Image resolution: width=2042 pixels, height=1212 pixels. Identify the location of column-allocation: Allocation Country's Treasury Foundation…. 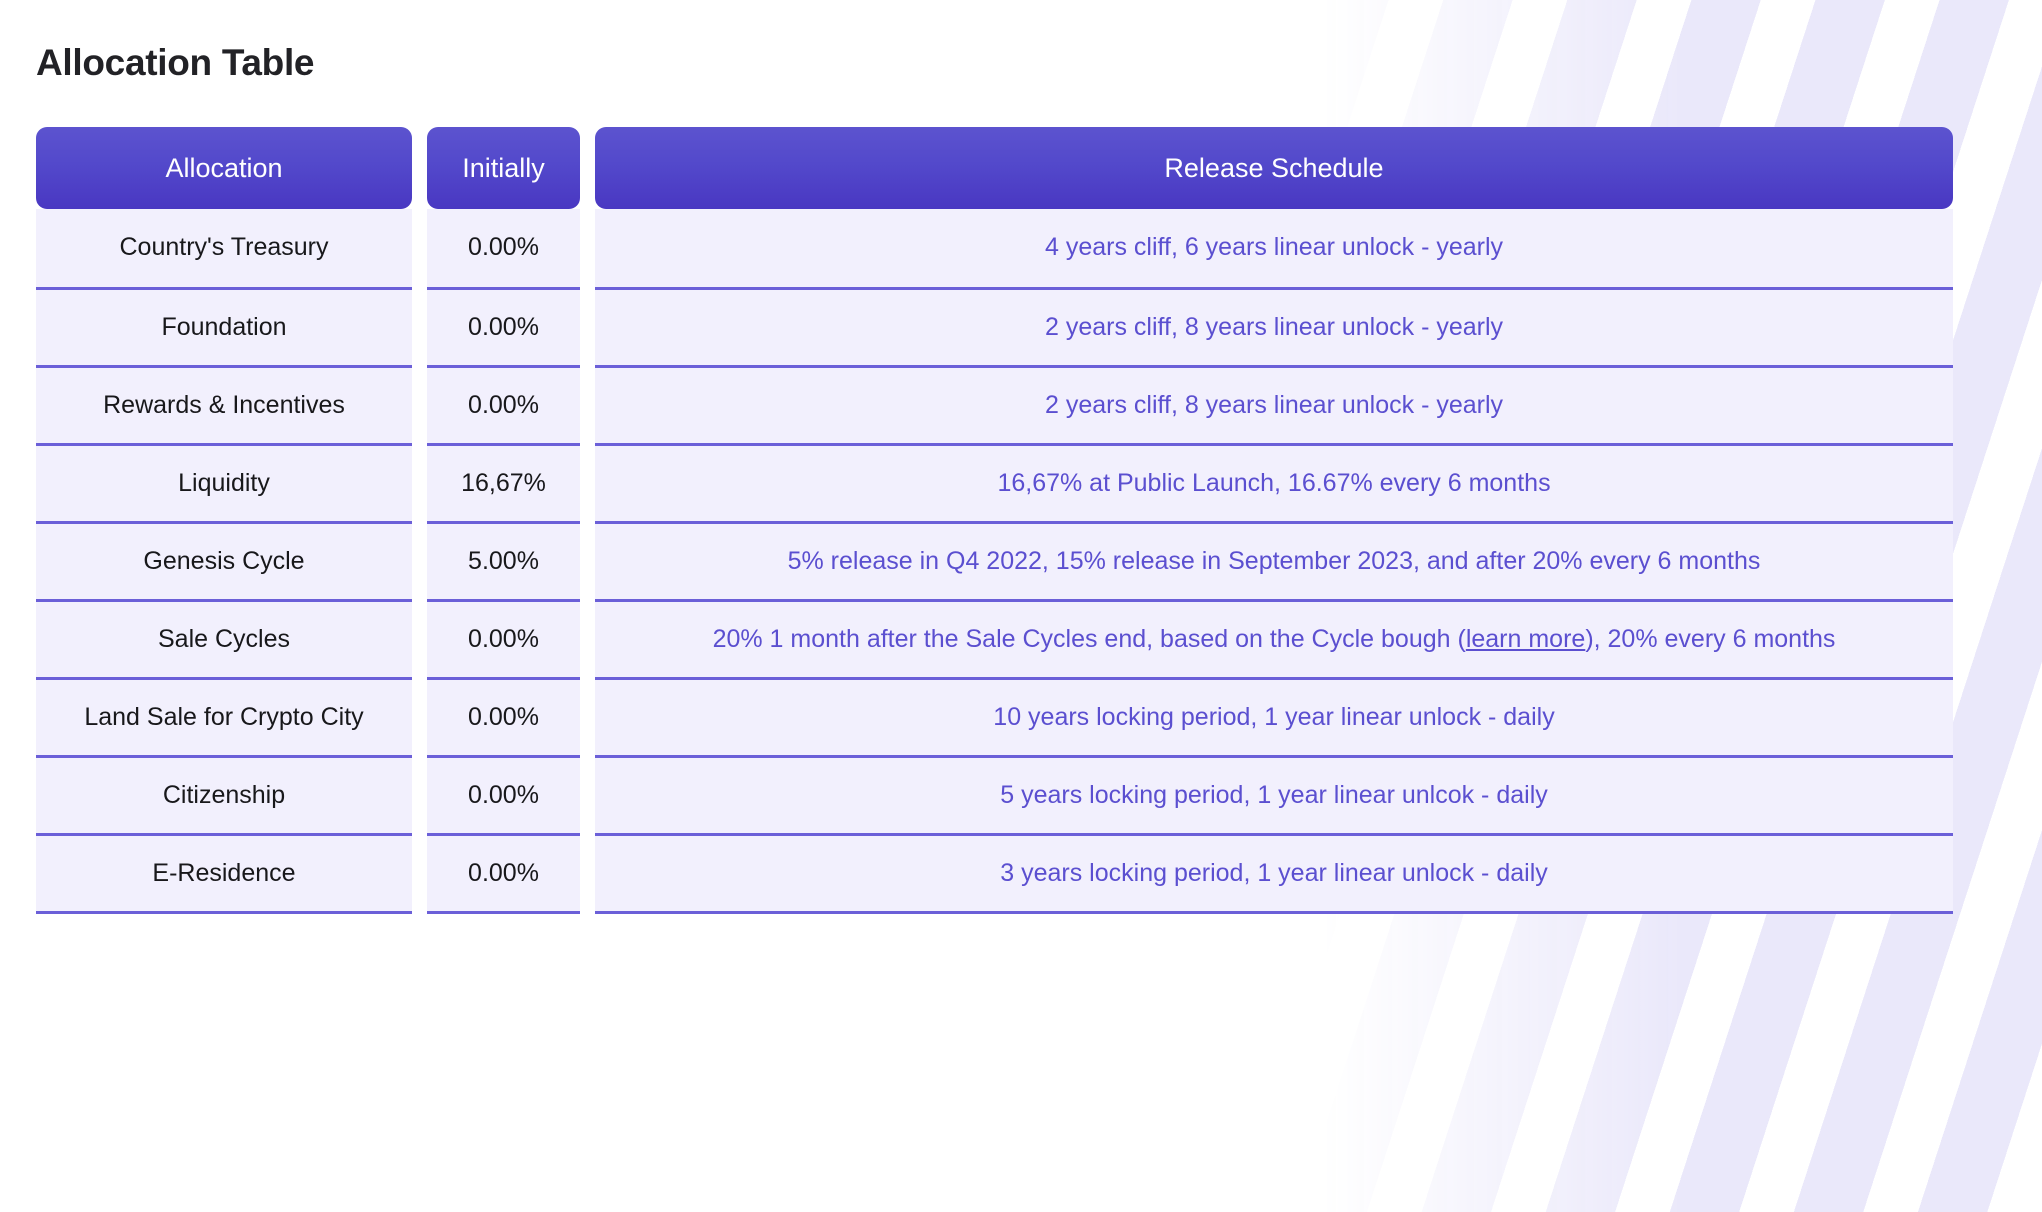
(224, 520).